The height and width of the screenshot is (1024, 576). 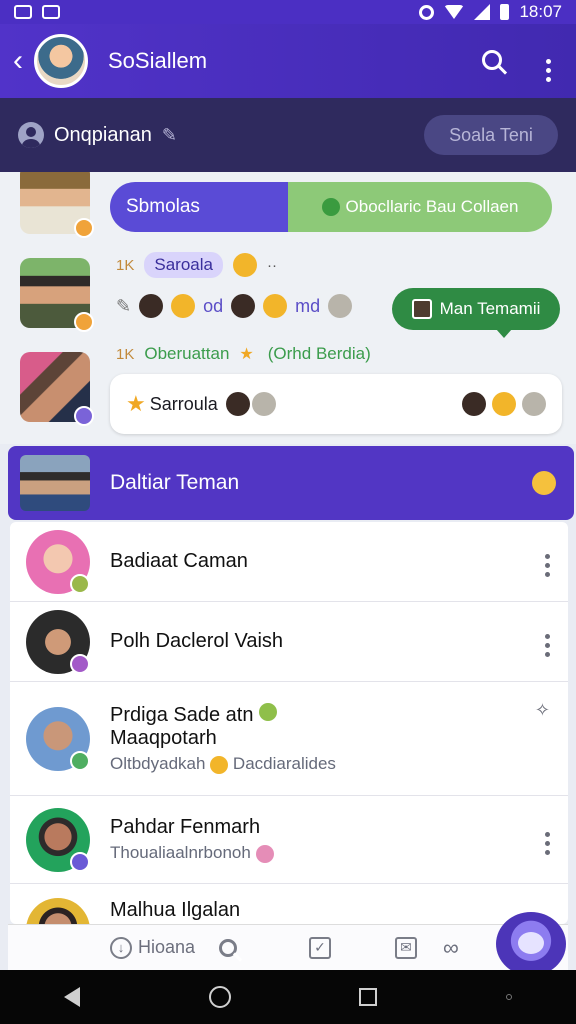 I want to click on nav-item-home: ↓ Hioana, so click(x=153, y=947).